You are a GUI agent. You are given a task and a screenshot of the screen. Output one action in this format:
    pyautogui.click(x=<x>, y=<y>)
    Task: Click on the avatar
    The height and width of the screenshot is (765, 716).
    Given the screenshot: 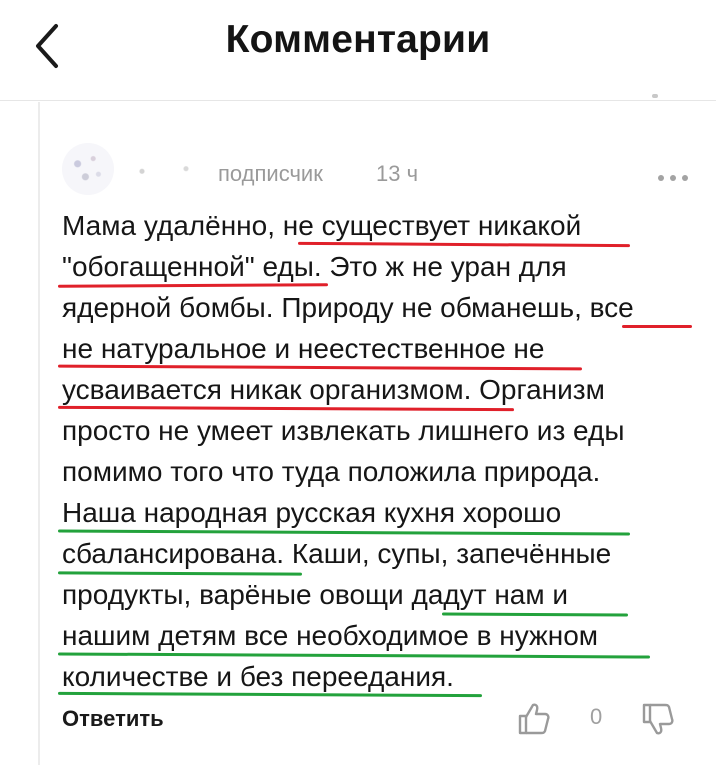 What is the action you would take?
    pyautogui.click(x=88, y=169)
    